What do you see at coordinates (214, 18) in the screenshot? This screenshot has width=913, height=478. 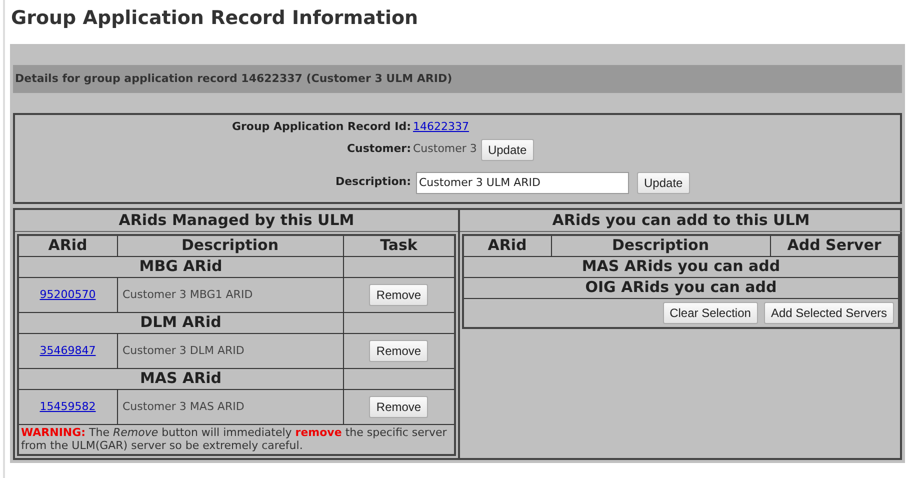 I see `page-title: Group Application Record Information` at bounding box center [214, 18].